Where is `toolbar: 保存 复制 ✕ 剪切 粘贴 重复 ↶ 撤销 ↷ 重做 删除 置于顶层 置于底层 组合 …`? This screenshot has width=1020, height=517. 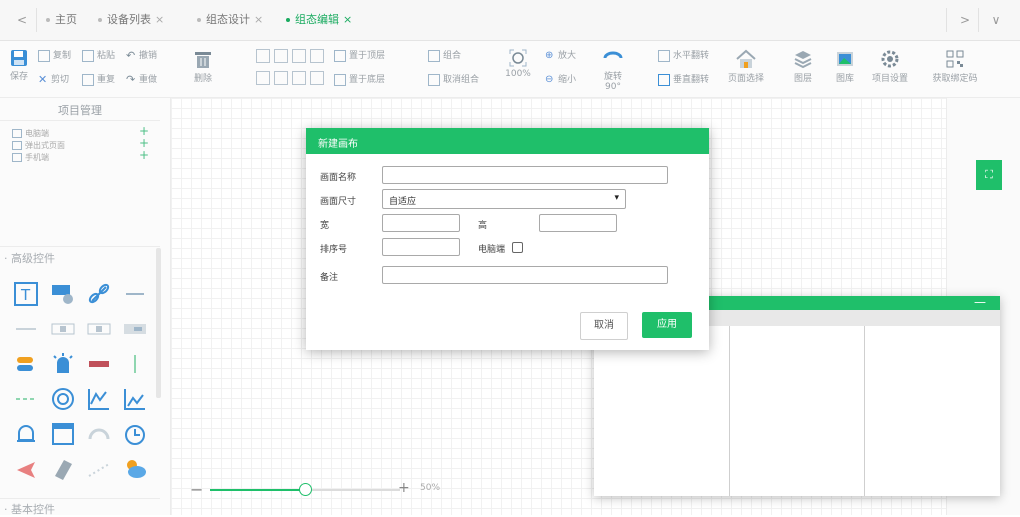 toolbar: 保存 复制 ✕ 剪切 粘贴 重复 ↶ 撤销 ↷ 重做 删除 置于顶层 置于底层 组合 … is located at coordinates (510, 69).